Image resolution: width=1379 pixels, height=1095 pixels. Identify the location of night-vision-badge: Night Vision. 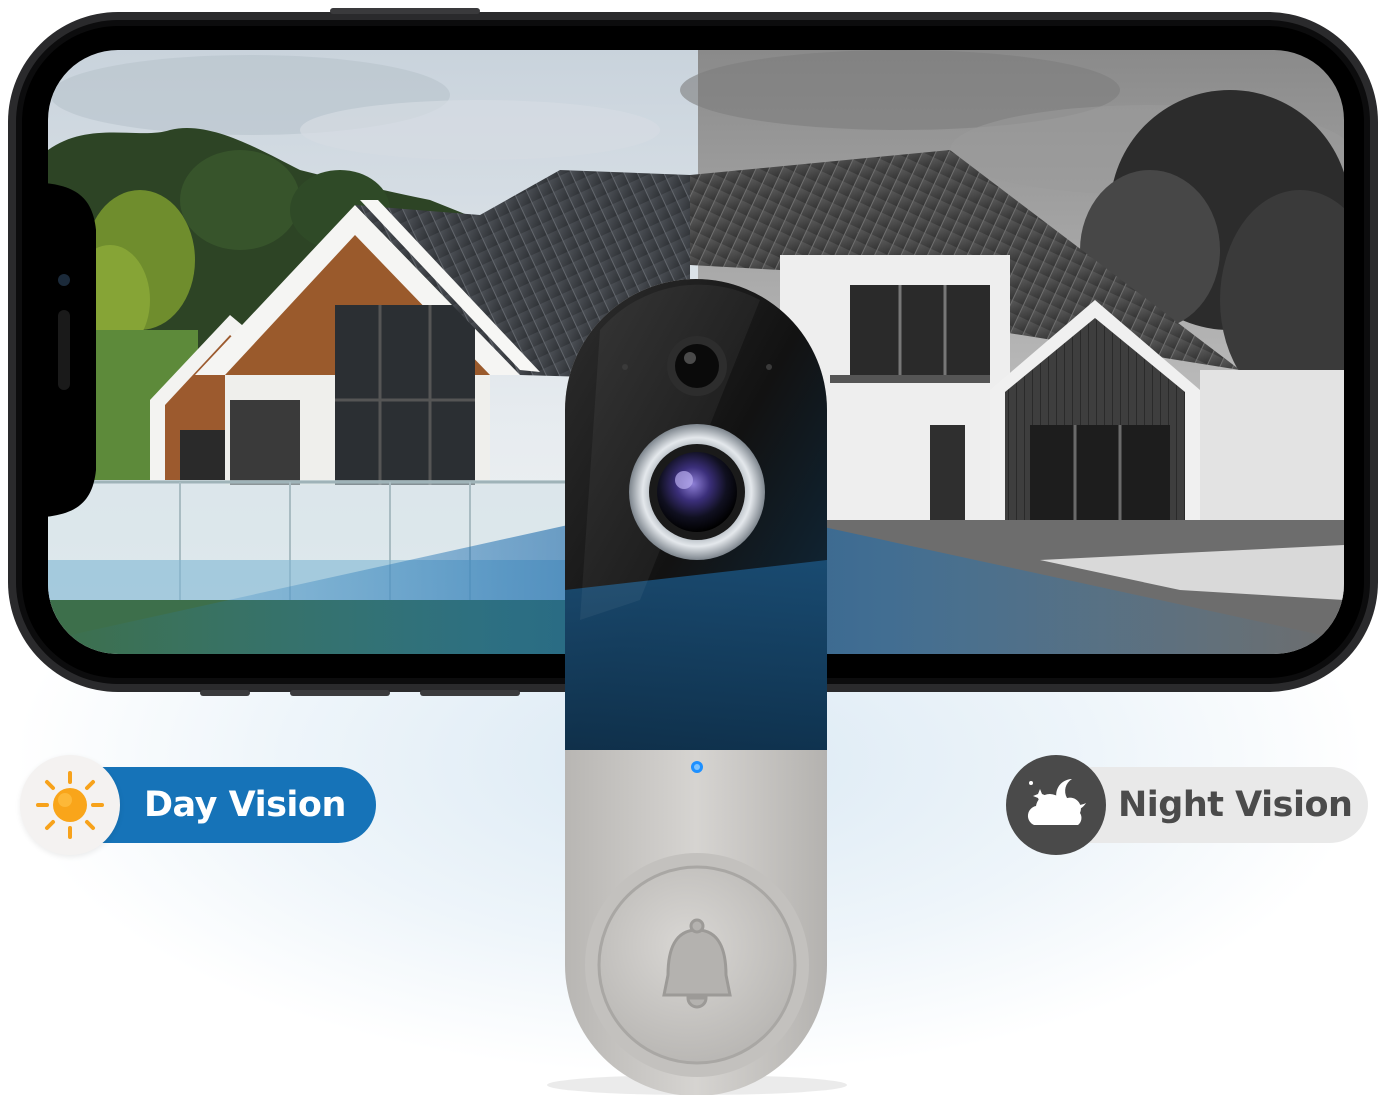
(1187, 805).